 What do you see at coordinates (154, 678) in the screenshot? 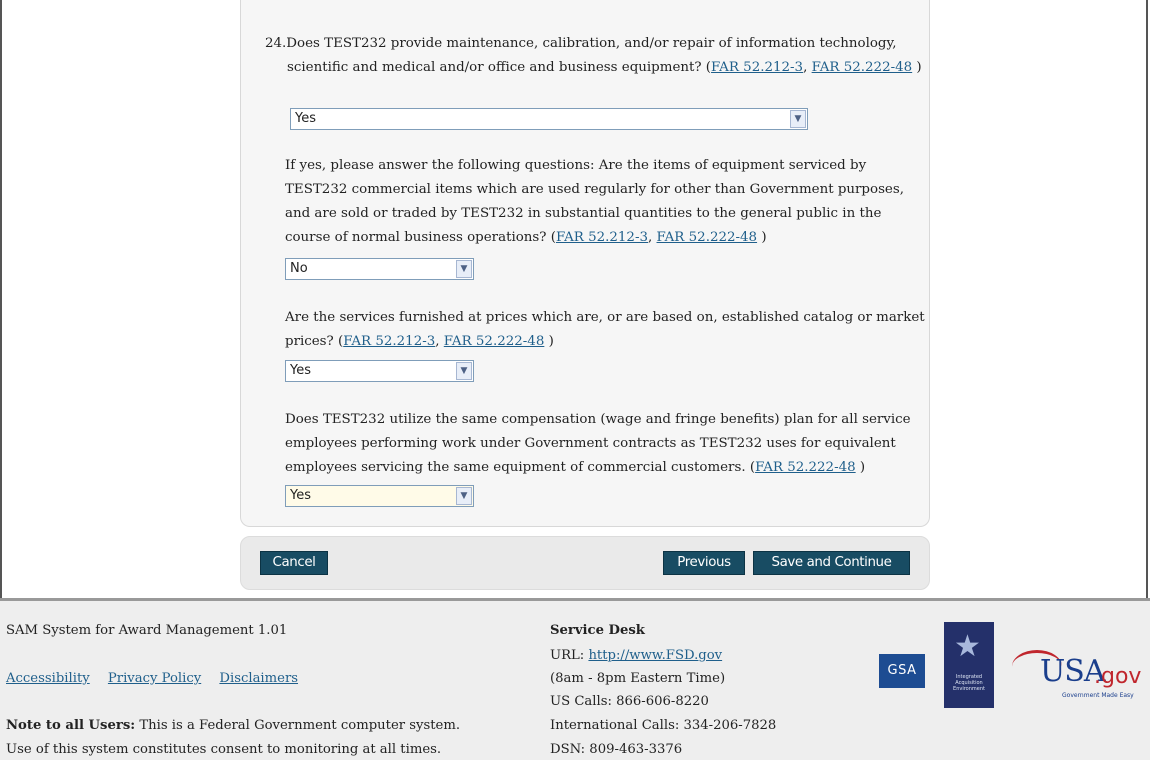
I see `privacy-policy-link: Privacy Policy` at bounding box center [154, 678].